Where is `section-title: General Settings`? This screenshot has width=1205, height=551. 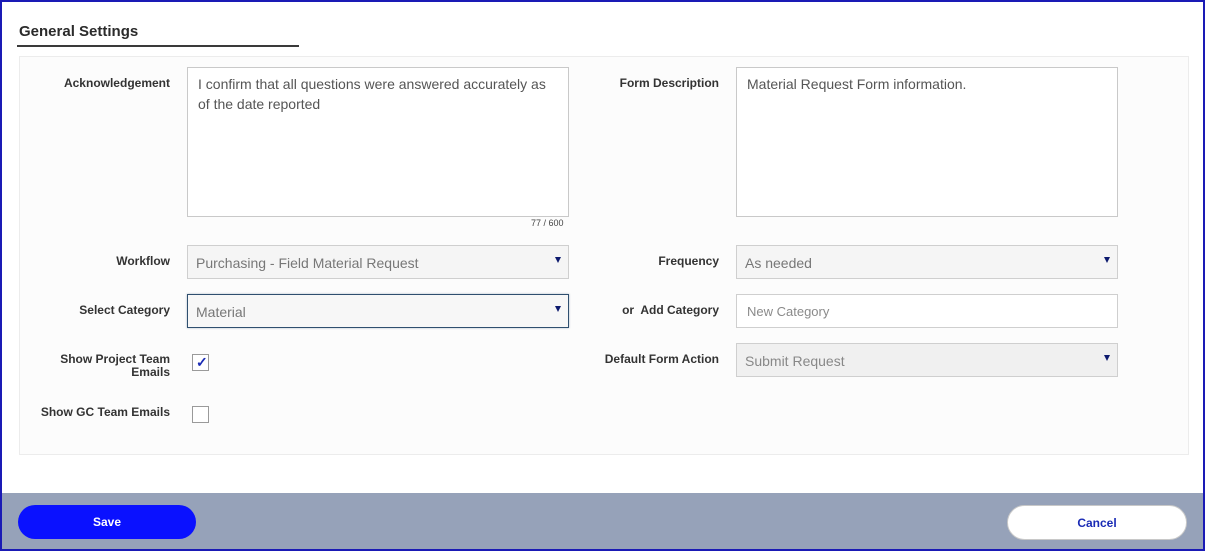
section-title: General Settings is located at coordinates (79, 31).